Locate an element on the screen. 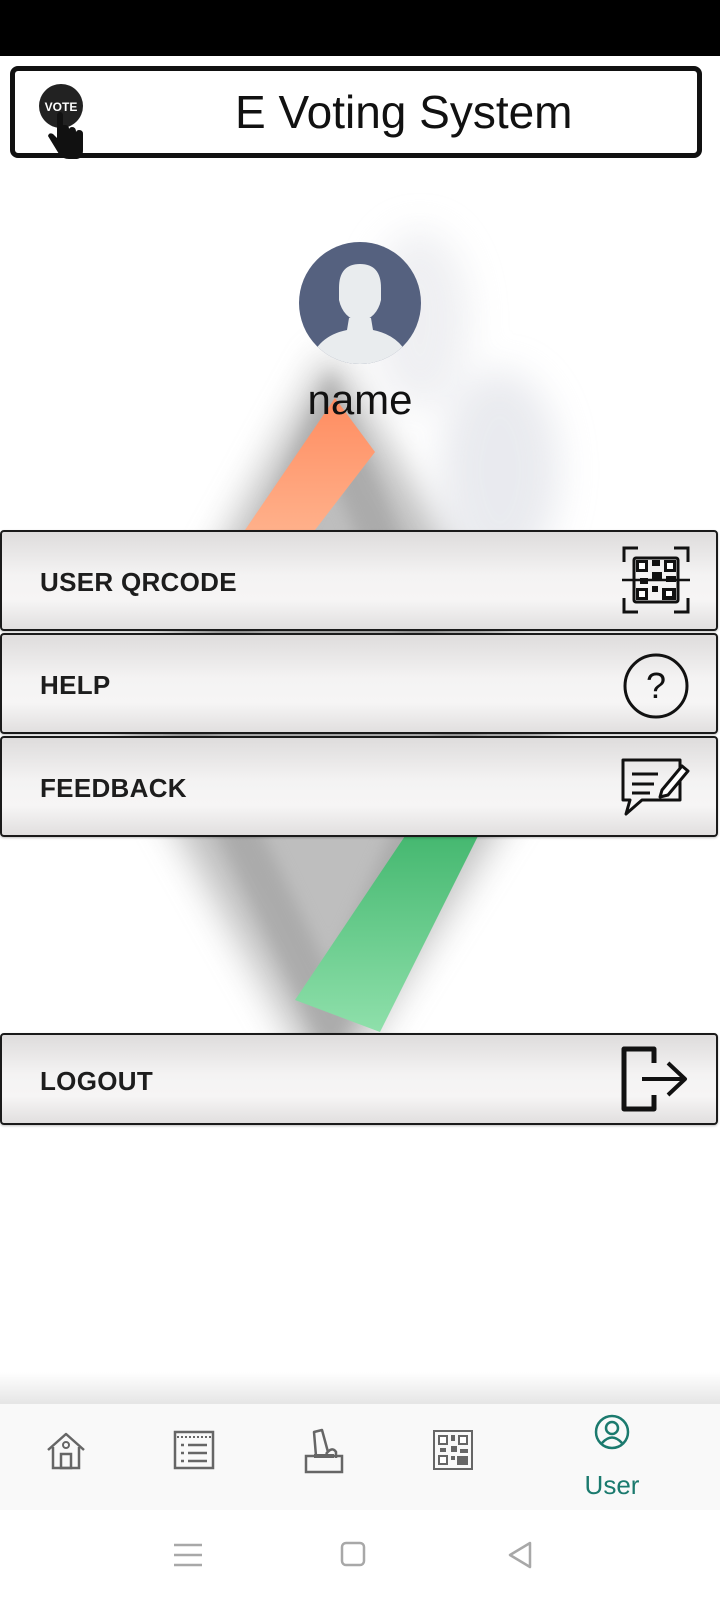  nav-list is located at coordinates (194, 1457).